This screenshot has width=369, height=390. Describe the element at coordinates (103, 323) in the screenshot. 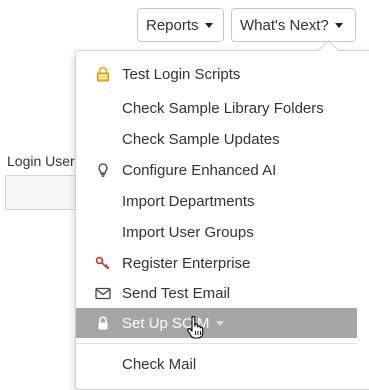

I see `lock-icon` at that location.